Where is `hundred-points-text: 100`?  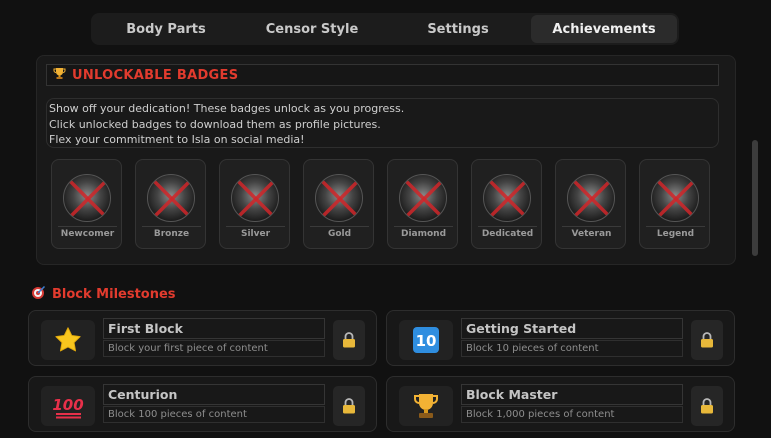
hundred-points-text: 100 is located at coordinates (67, 405).